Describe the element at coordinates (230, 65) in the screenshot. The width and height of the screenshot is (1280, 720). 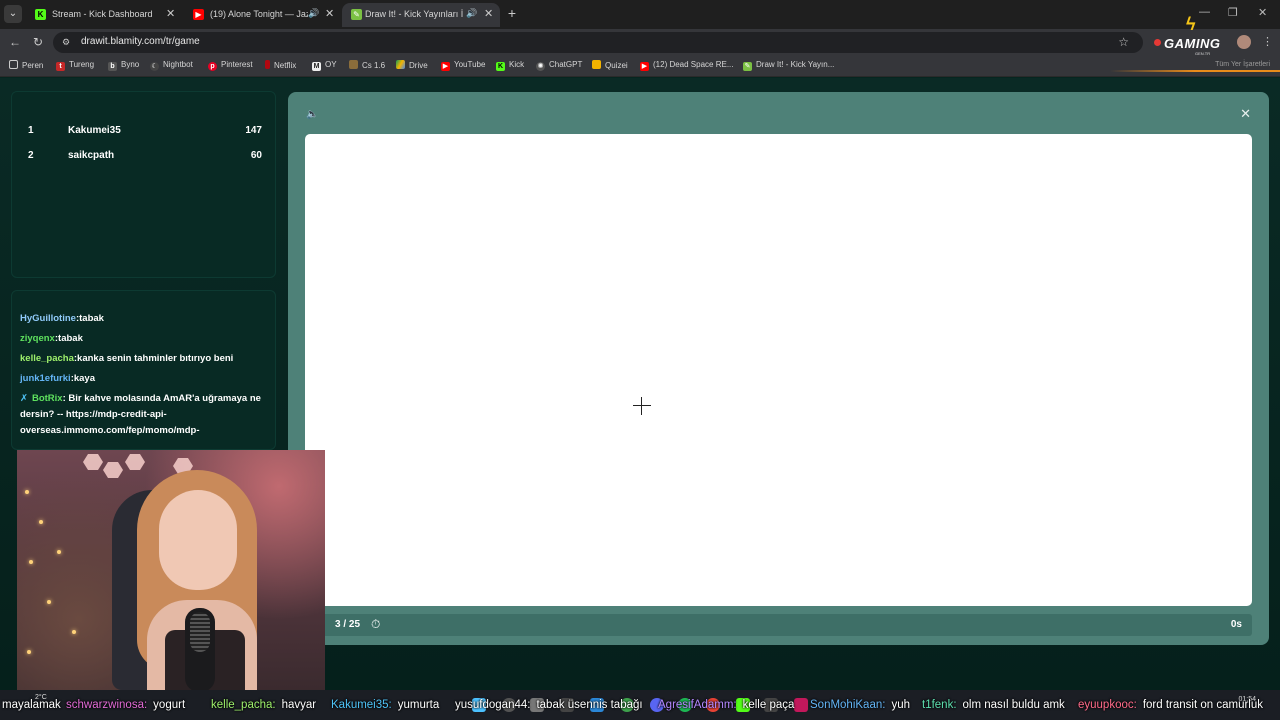
I see `bookmark-pinterest: p Pinterest` at that location.